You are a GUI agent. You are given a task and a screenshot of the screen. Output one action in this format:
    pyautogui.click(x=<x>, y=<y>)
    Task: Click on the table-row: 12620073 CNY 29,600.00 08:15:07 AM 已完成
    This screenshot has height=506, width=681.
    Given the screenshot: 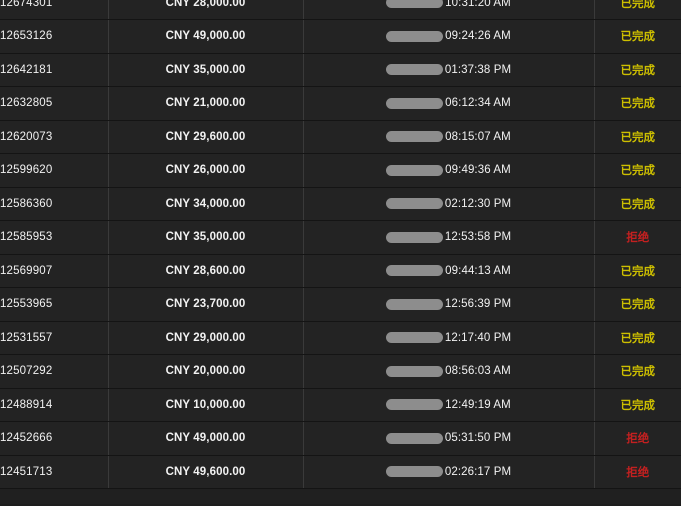 What is the action you would take?
    pyautogui.click(x=340, y=137)
    